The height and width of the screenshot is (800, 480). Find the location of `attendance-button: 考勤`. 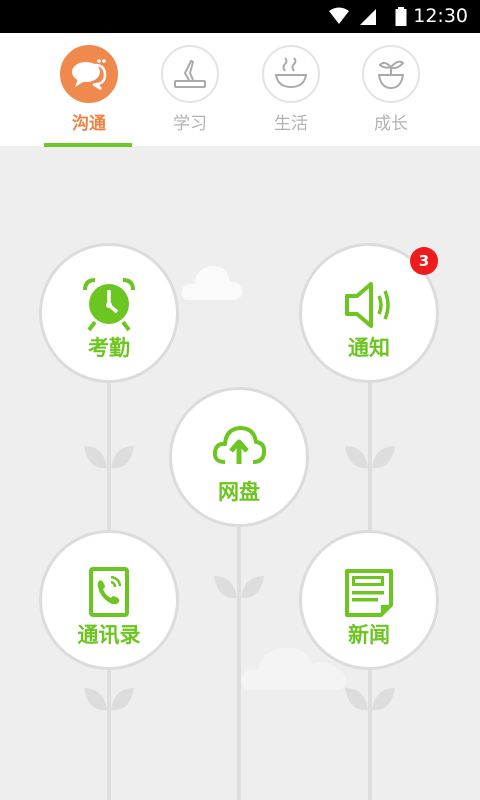

attendance-button: 考勤 is located at coordinates (109, 313).